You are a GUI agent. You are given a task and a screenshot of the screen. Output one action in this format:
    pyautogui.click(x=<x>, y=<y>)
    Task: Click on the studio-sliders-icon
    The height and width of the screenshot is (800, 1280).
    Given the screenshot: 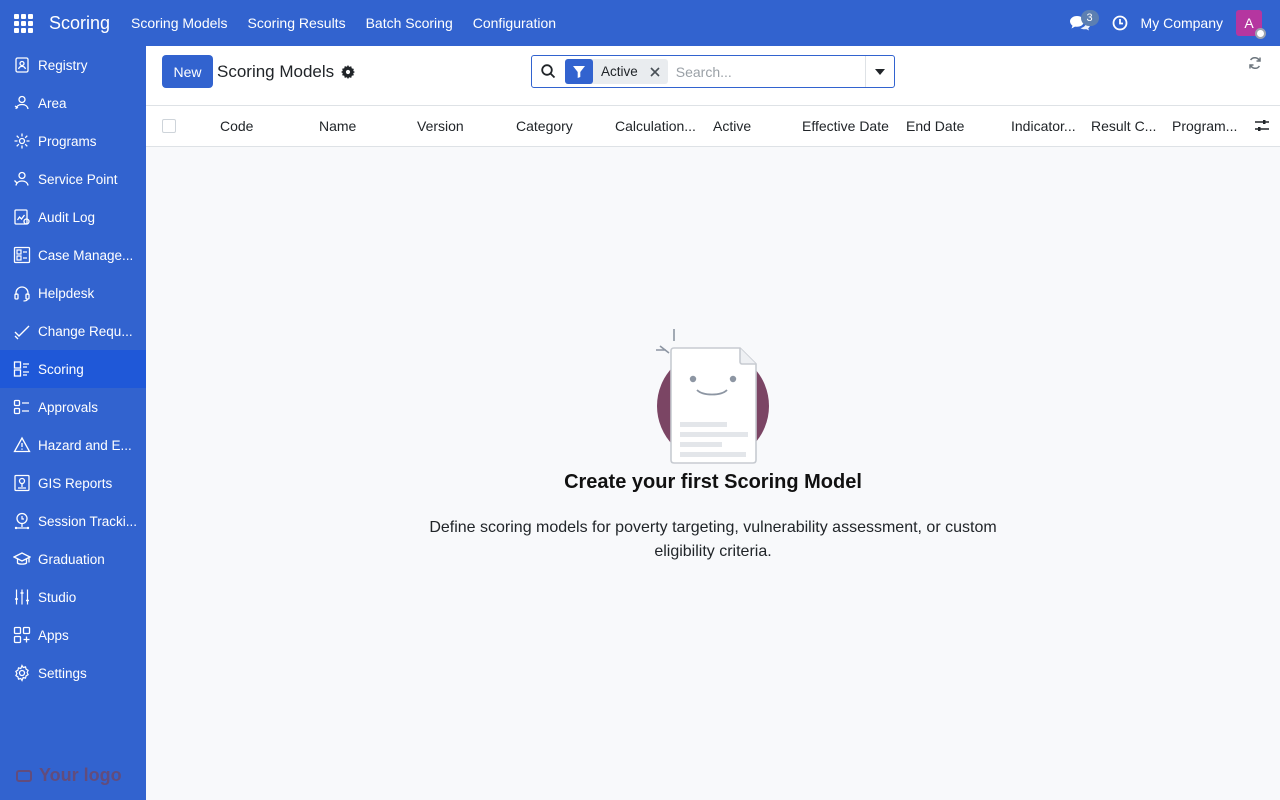 What is the action you would take?
    pyautogui.click(x=22, y=597)
    